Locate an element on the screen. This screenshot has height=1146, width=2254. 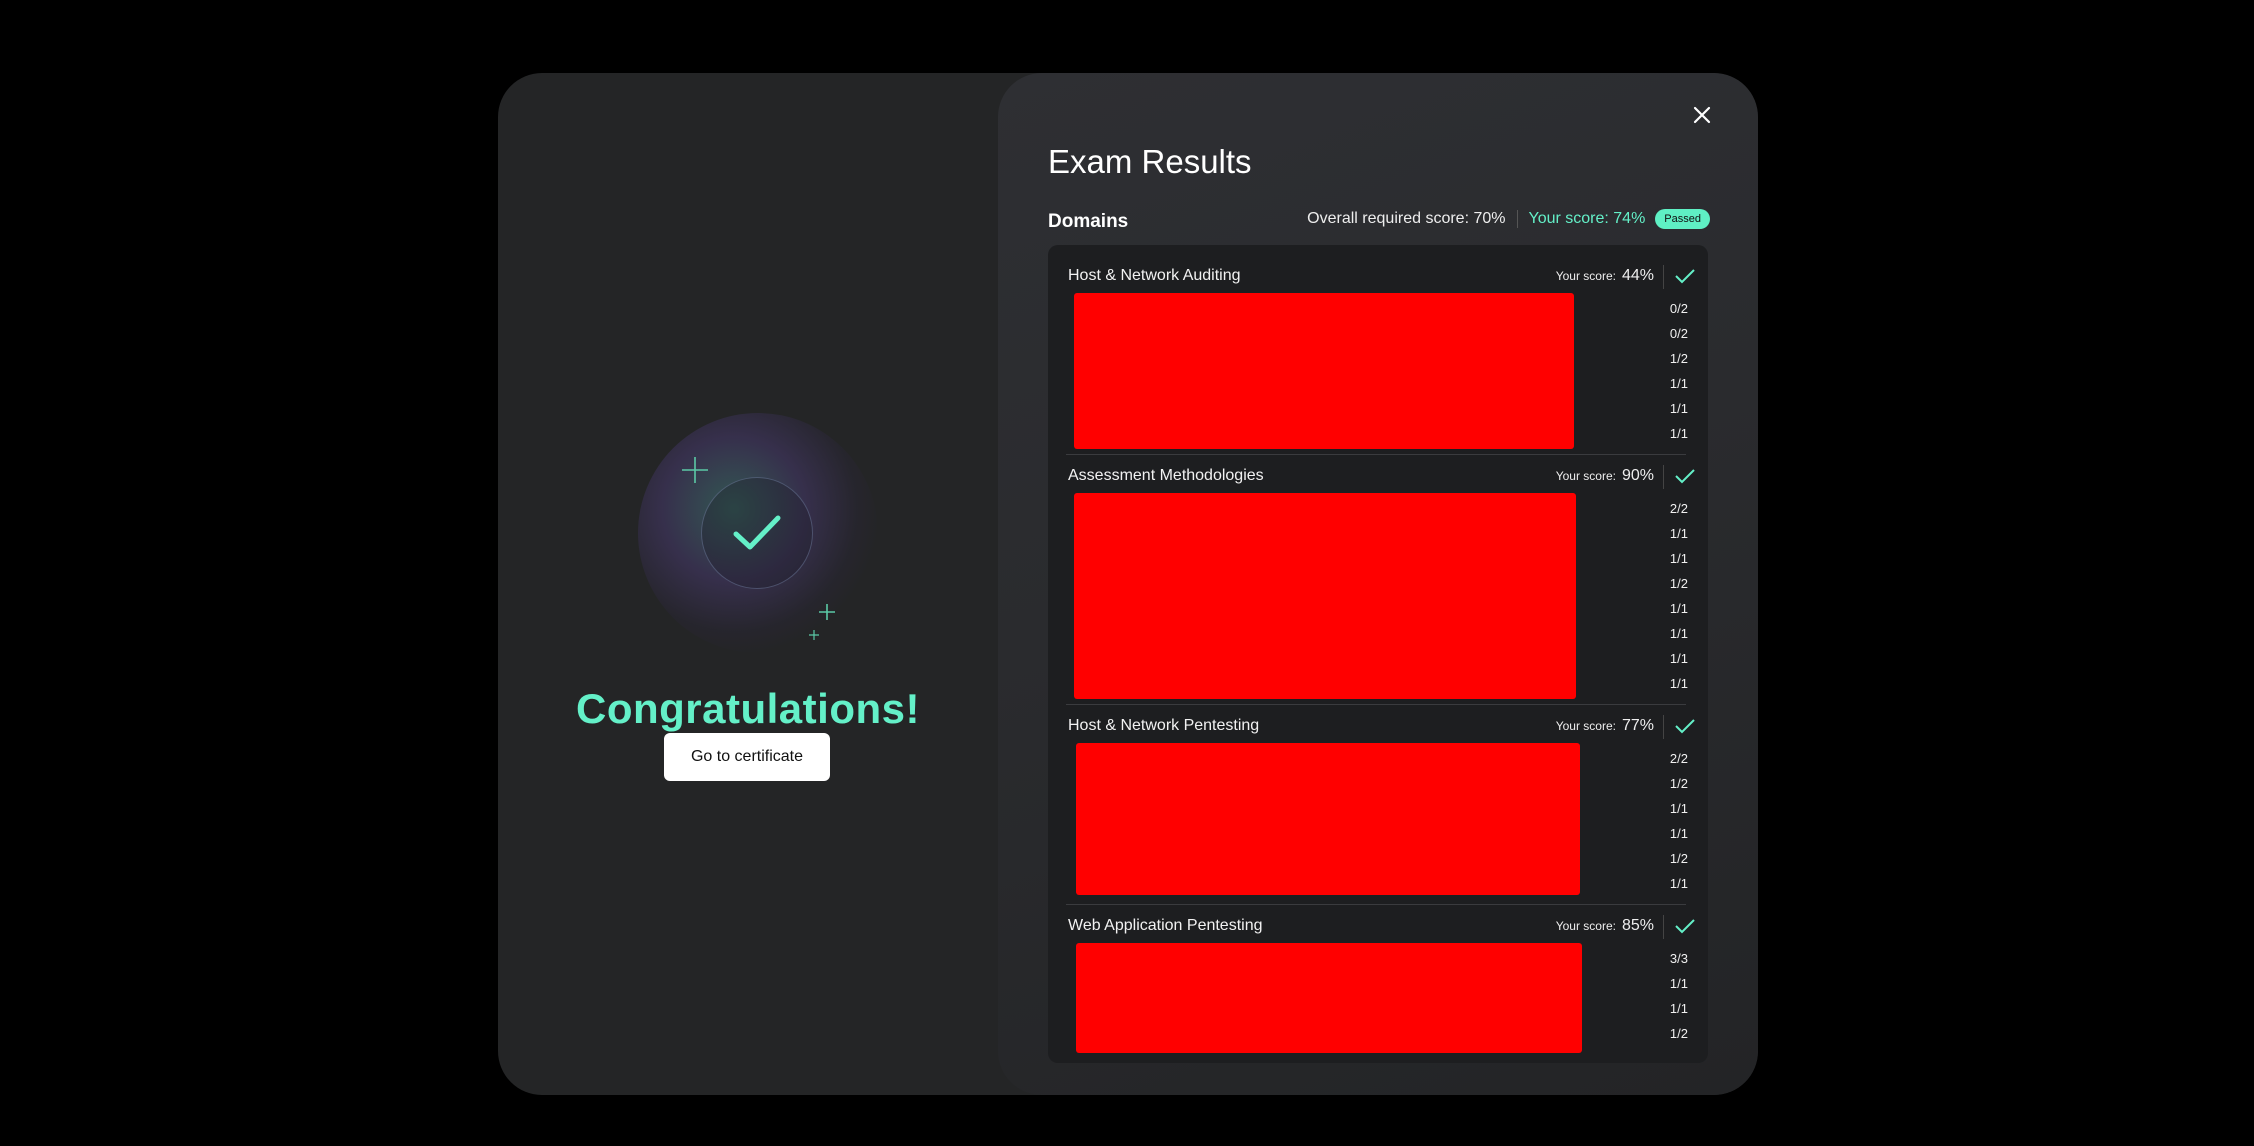
close-button is located at coordinates (1702, 115).